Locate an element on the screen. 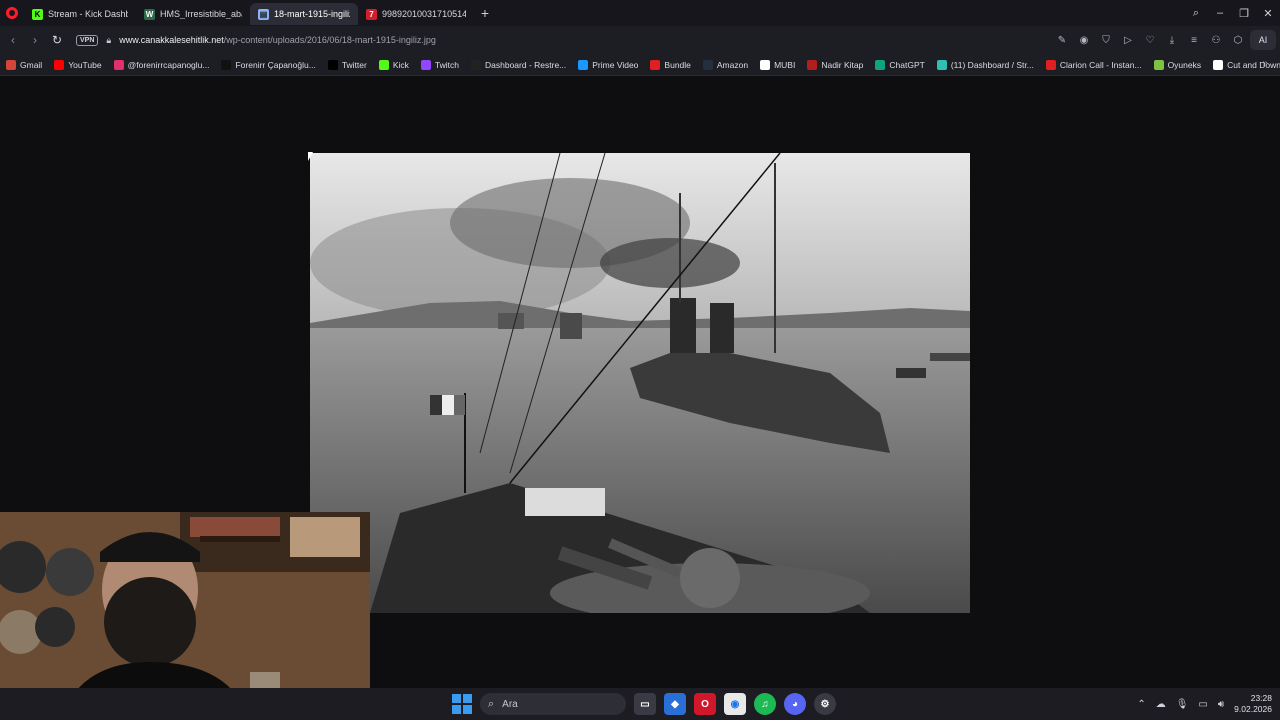 The image size is (1280, 720). bookmark-item: Gmail is located at coordinates (24, 64).